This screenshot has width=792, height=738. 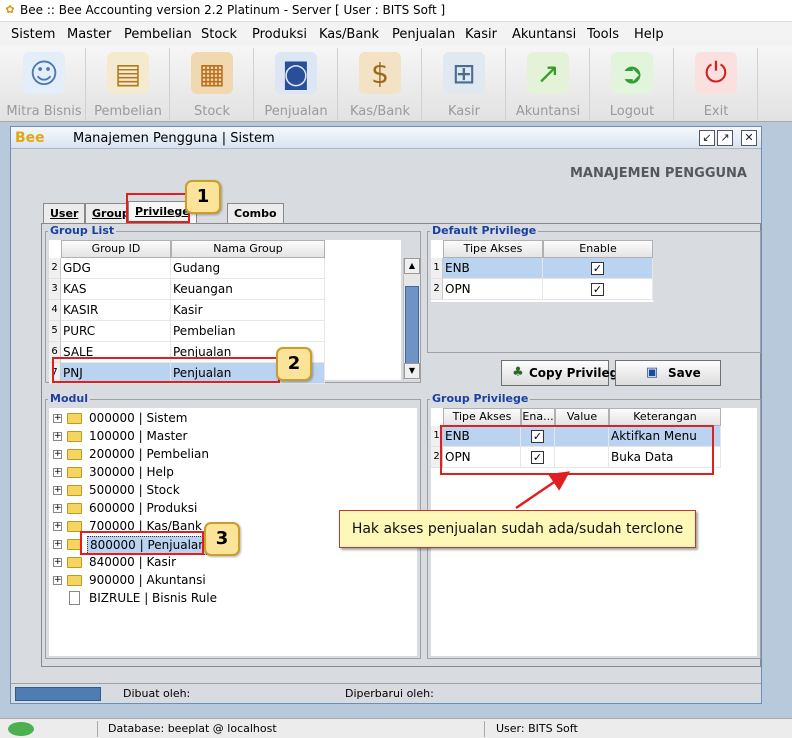 I want to click on tab-combo: Combo, so click(x=255, y=213).